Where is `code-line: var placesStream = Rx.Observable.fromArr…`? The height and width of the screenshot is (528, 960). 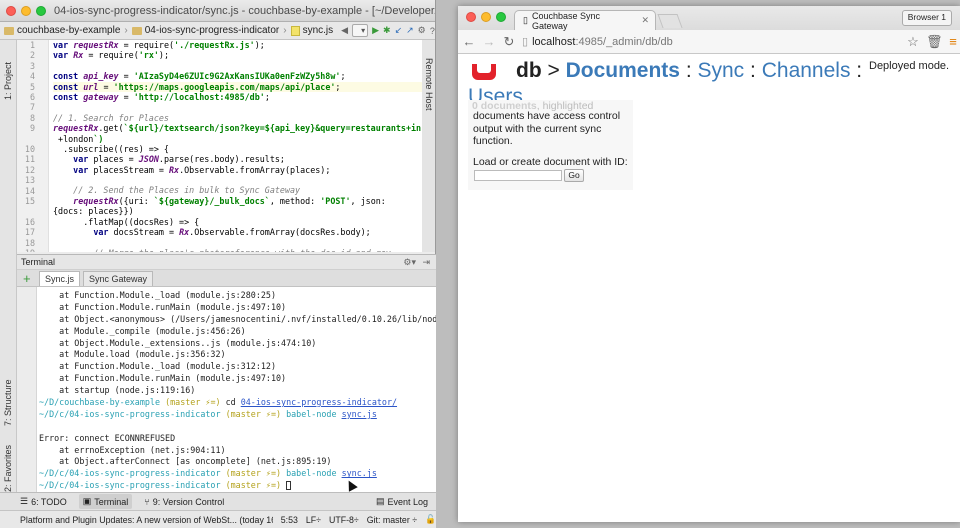
code-line: var placesStream = Rx.Observable.fromArr… is located at coordinates (202, 169).